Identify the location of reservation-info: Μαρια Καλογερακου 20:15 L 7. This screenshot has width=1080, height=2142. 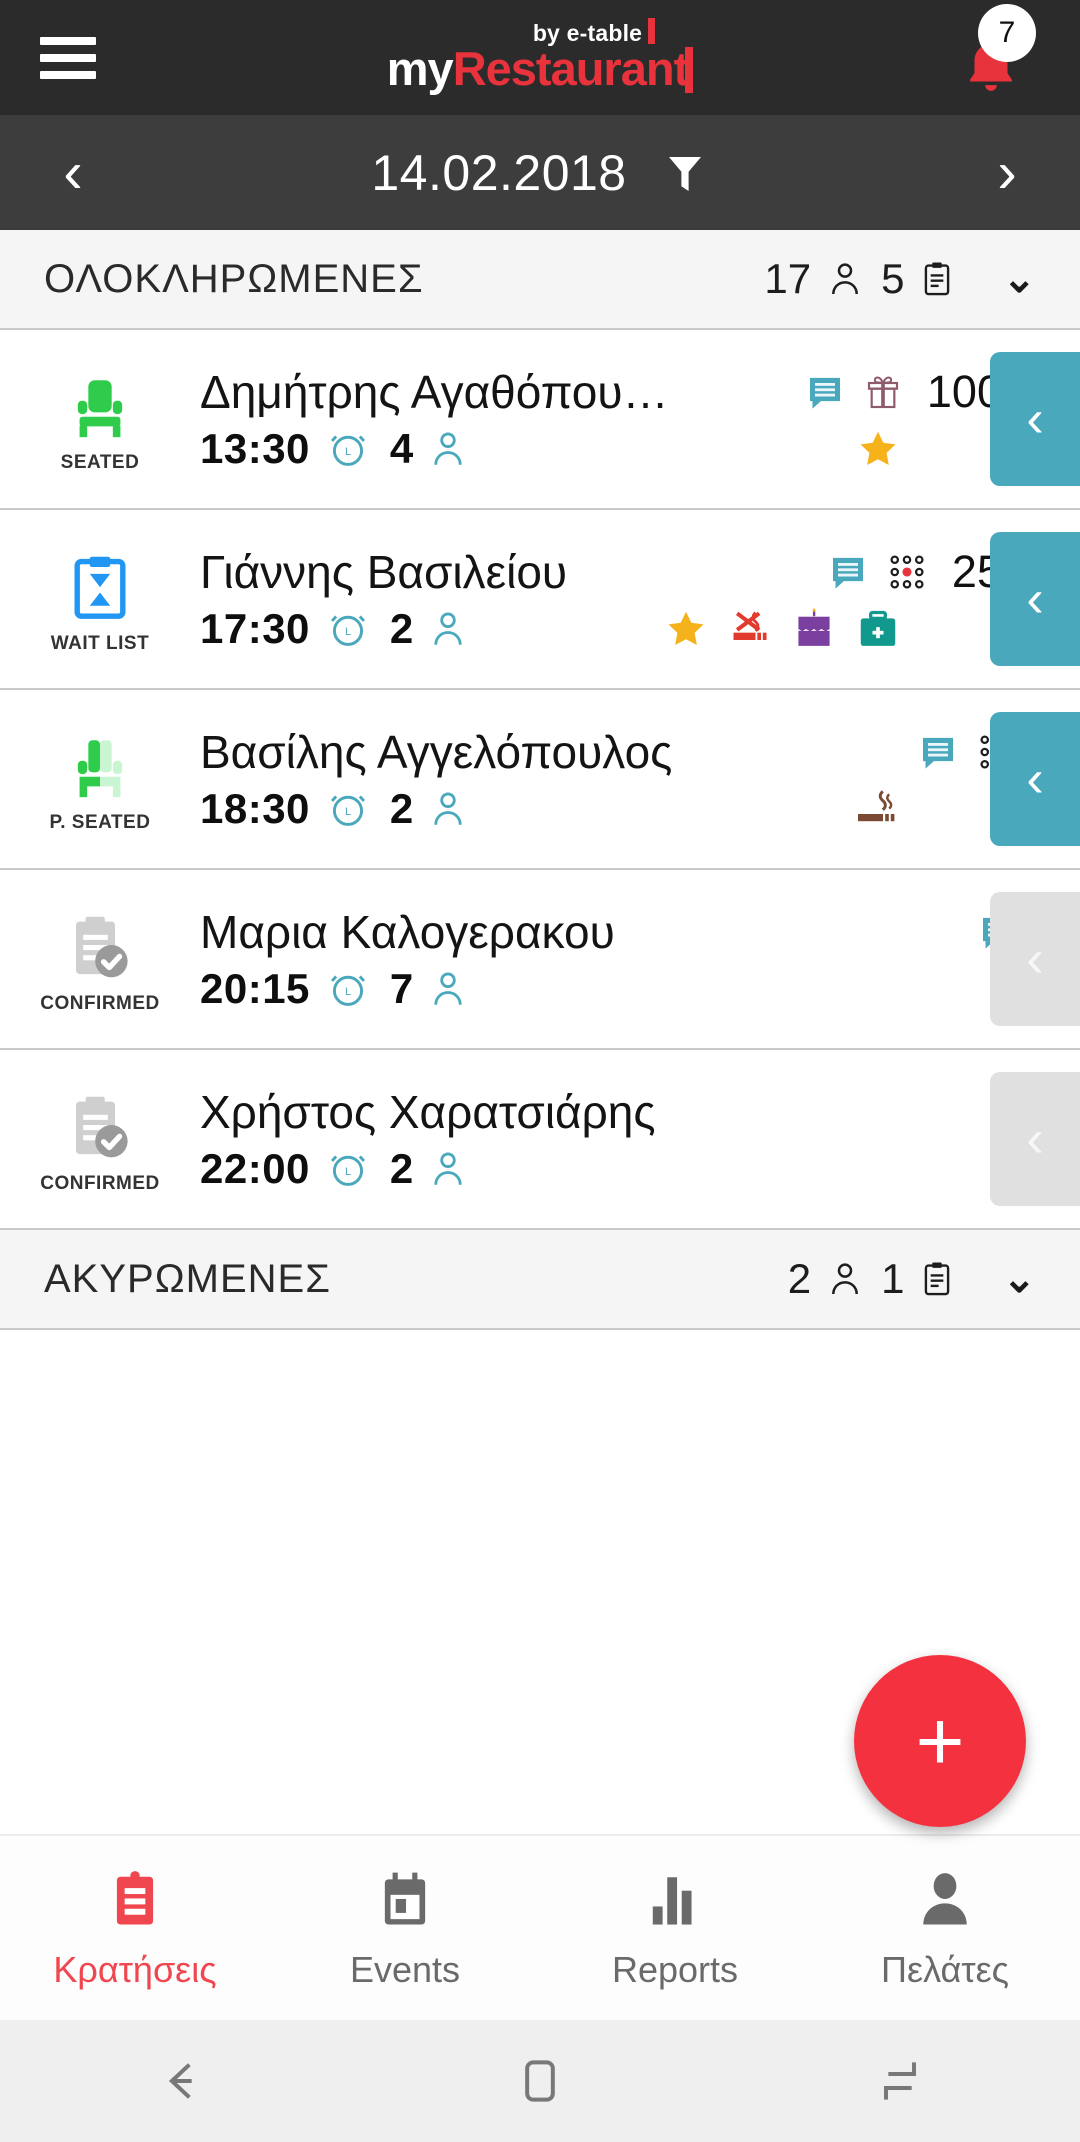
(640, 959).